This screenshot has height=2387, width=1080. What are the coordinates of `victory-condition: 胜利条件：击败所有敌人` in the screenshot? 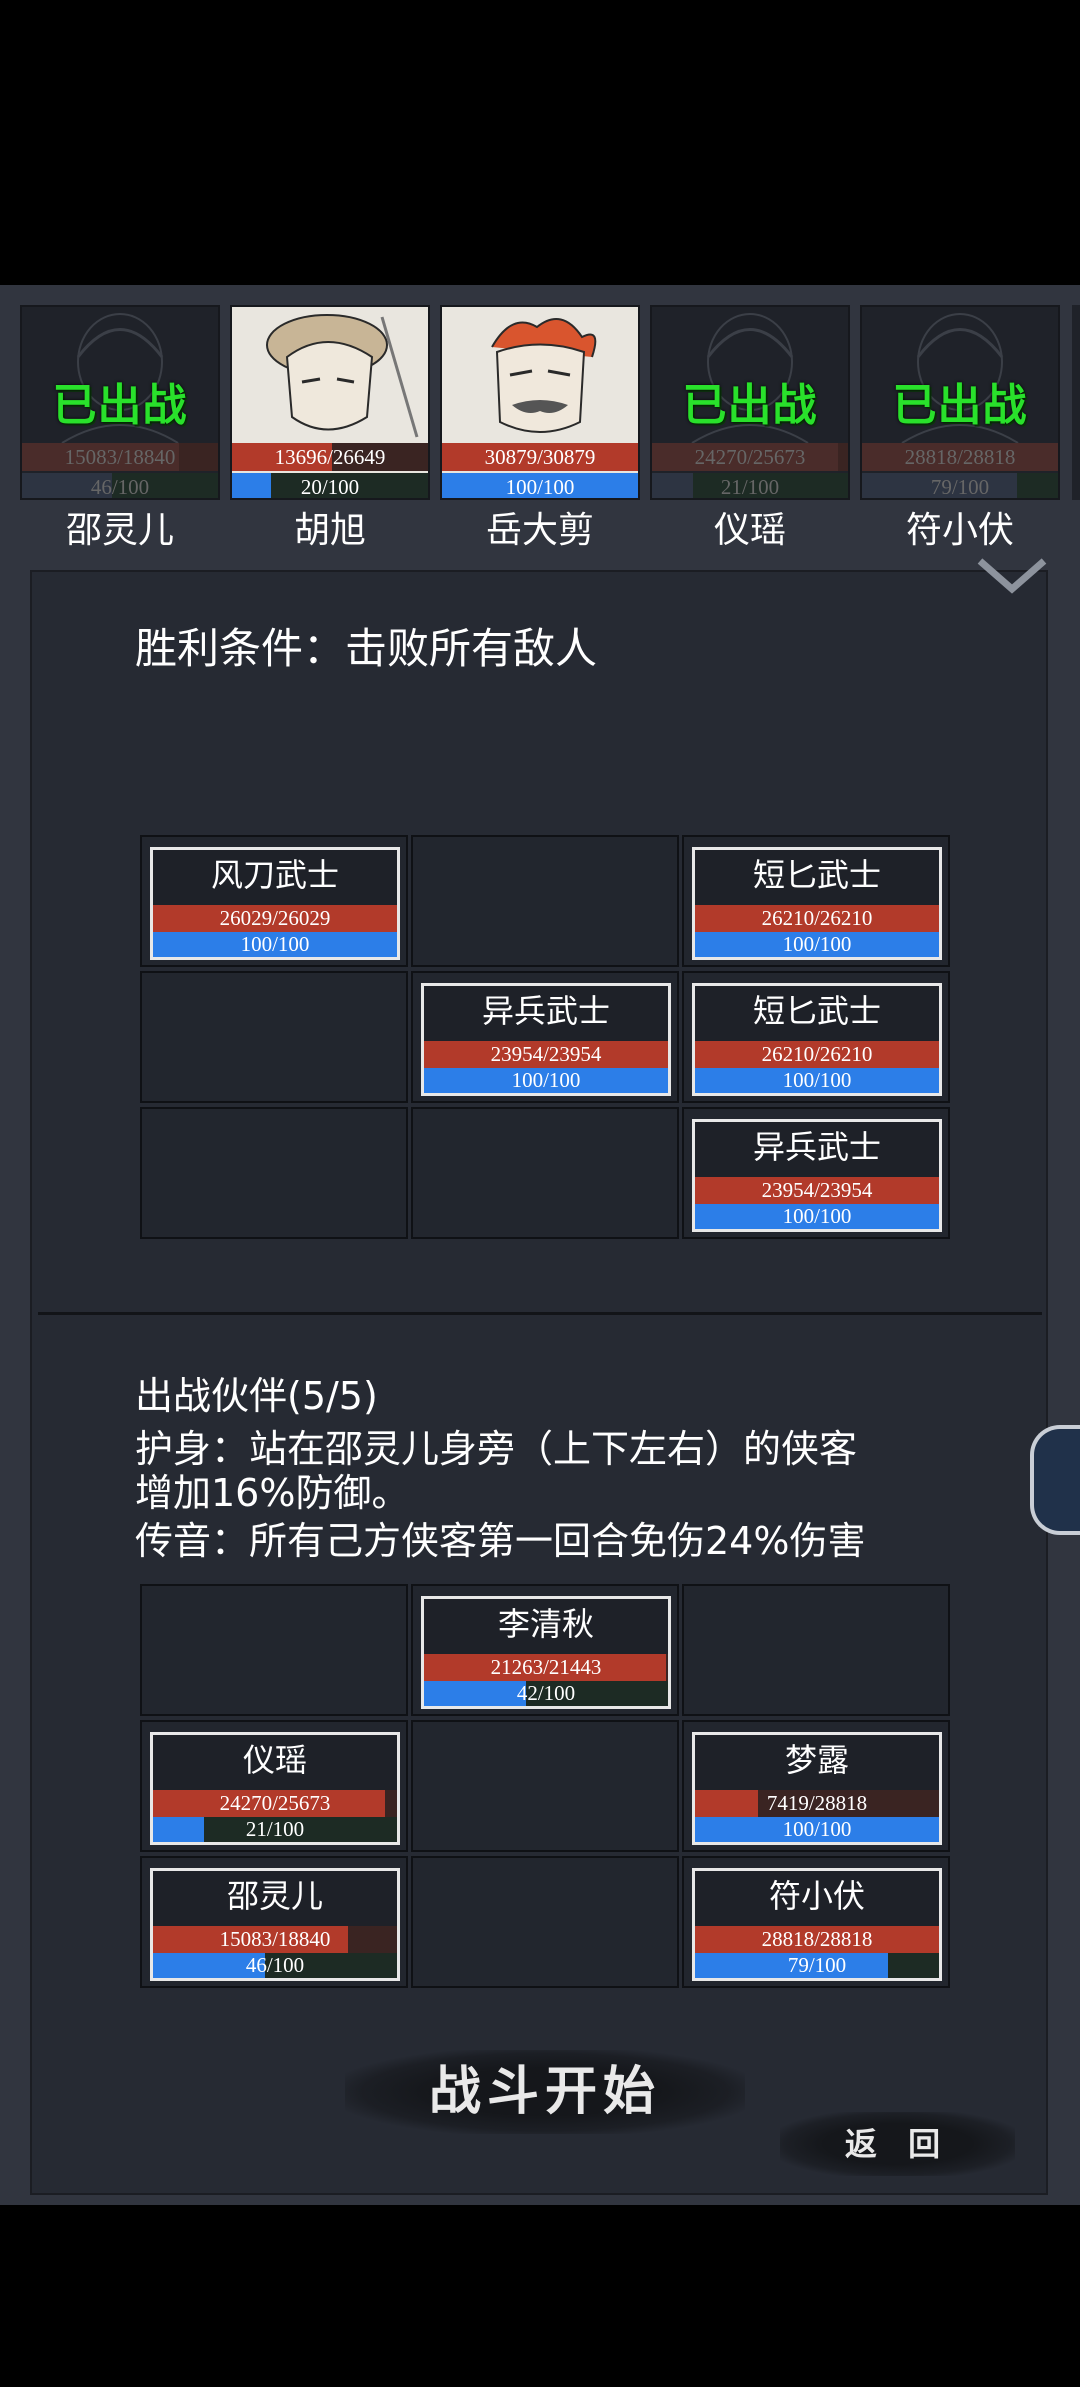 It's located at (366, 648).